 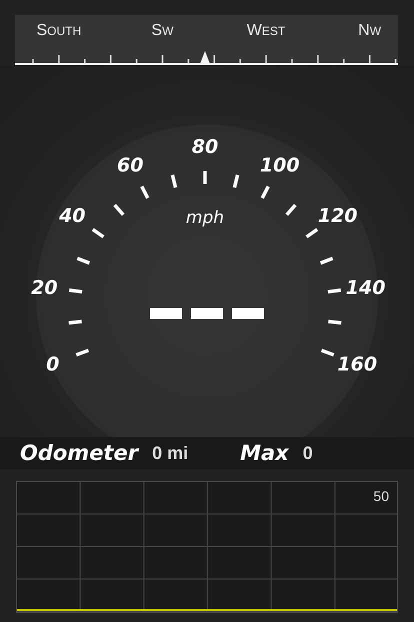 I want to click on speed-scale-label: 40, so click(x=72, y=216).